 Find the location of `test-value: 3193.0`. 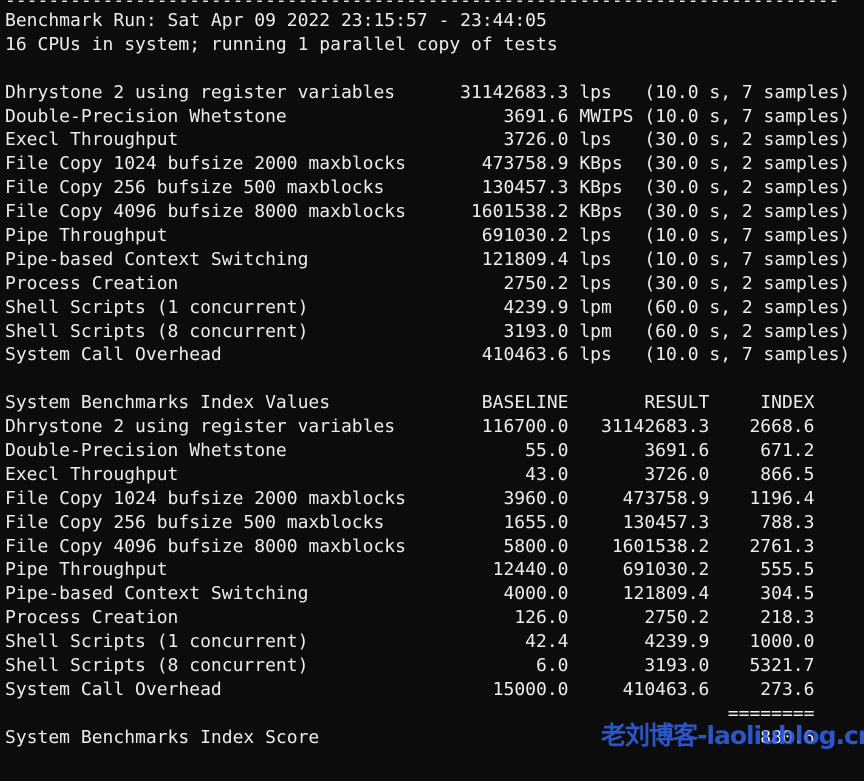

test-value: 3193.0 is located at coordinates (536, 331).